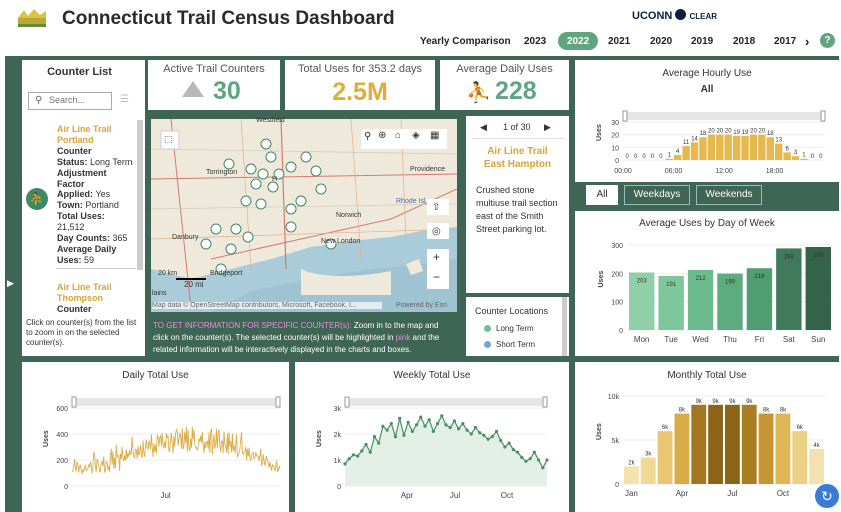 This screenshot has height=512, width=841. Describe the element at coordinates (436, 231) in the screenshot. I see `locate-icon: ◎` at that location.